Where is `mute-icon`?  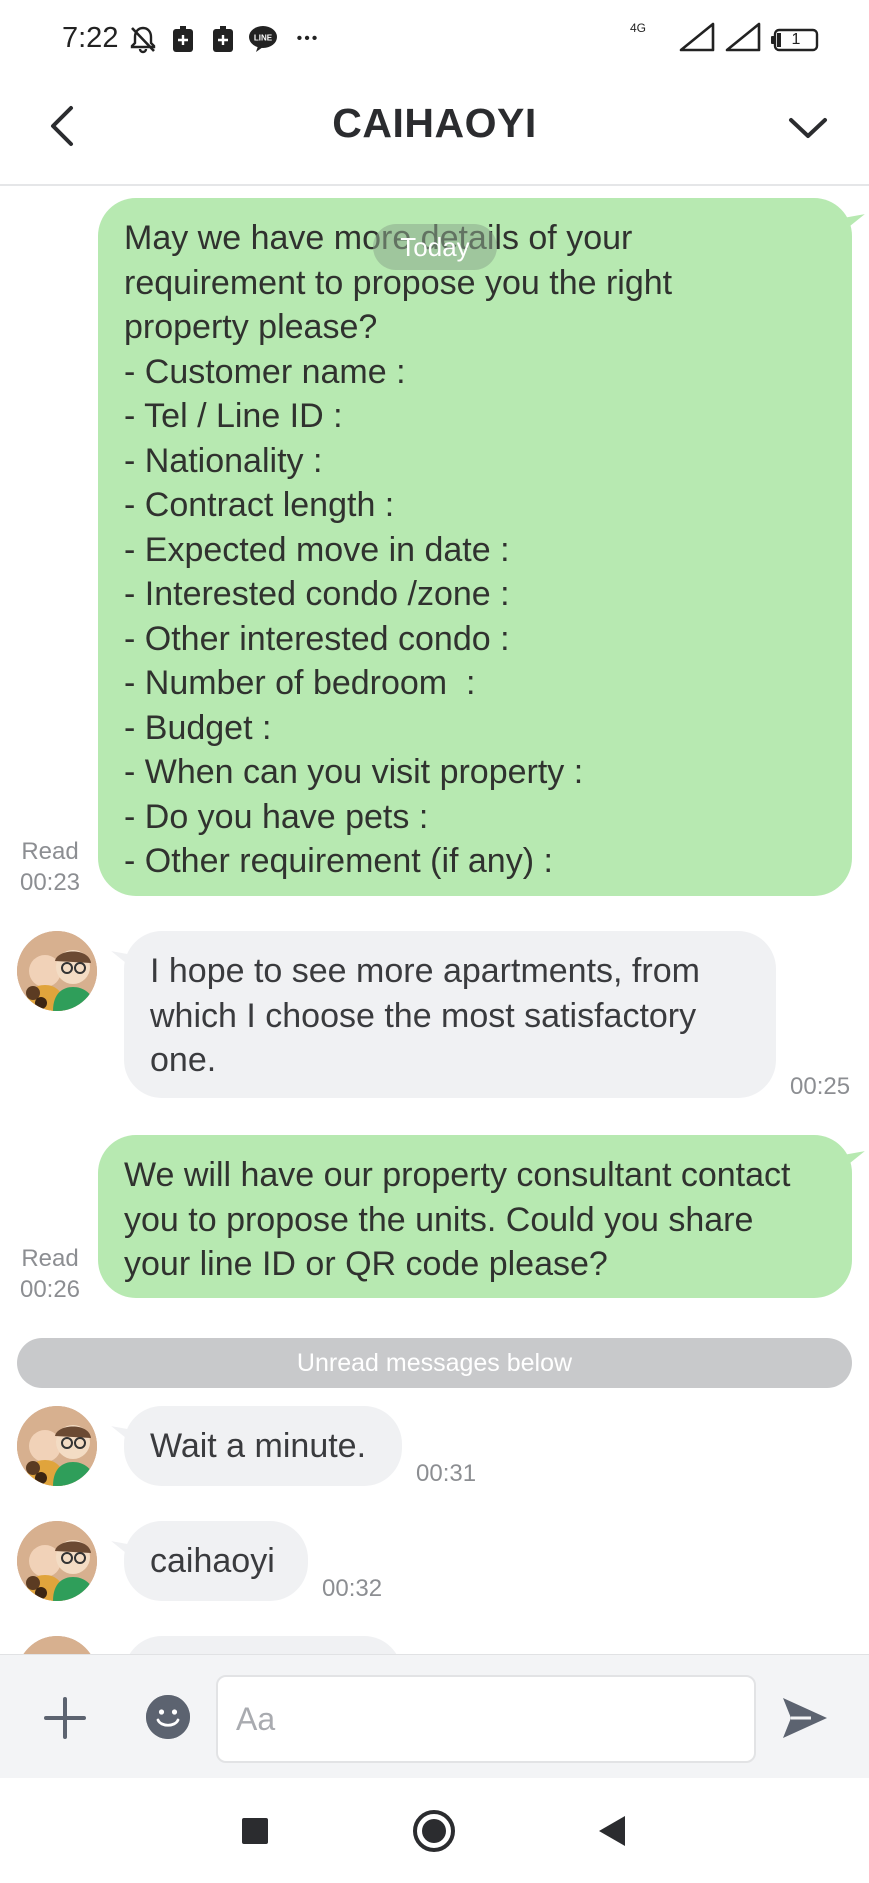
mute-icon is located at coordinates (143, 39).